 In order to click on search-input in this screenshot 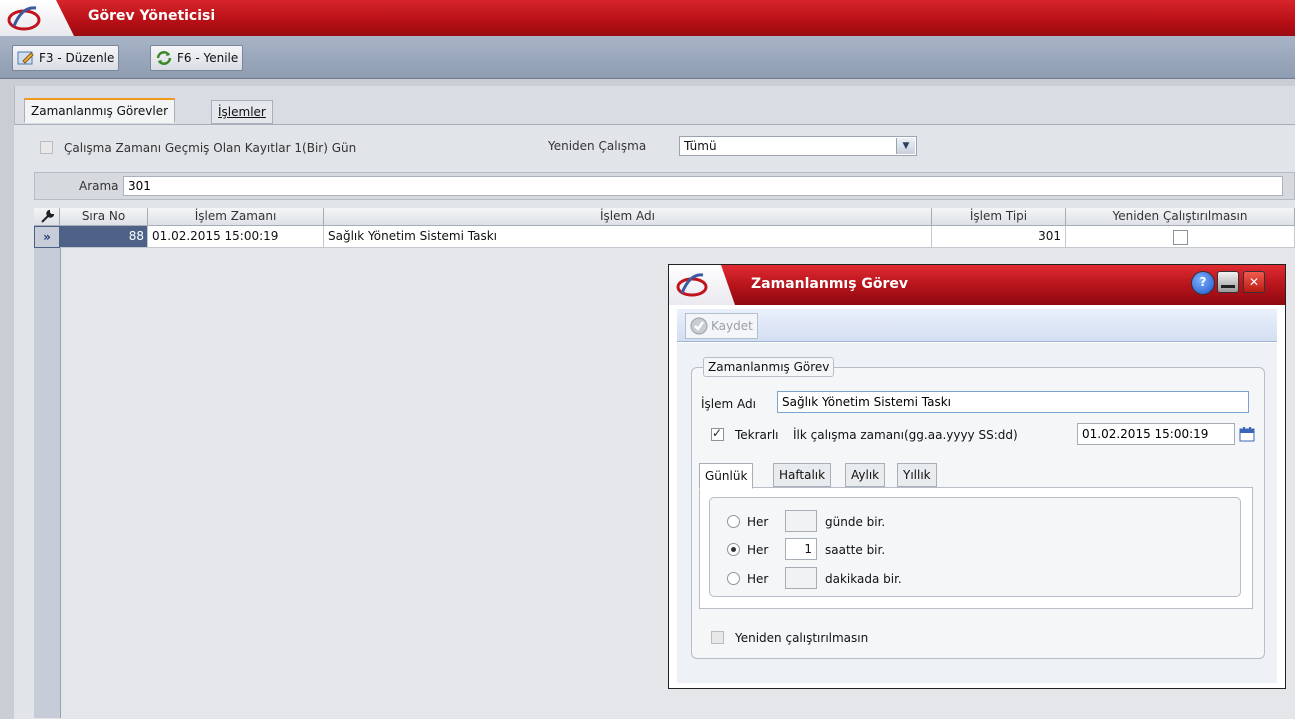, I will do `click(703, 186)`.